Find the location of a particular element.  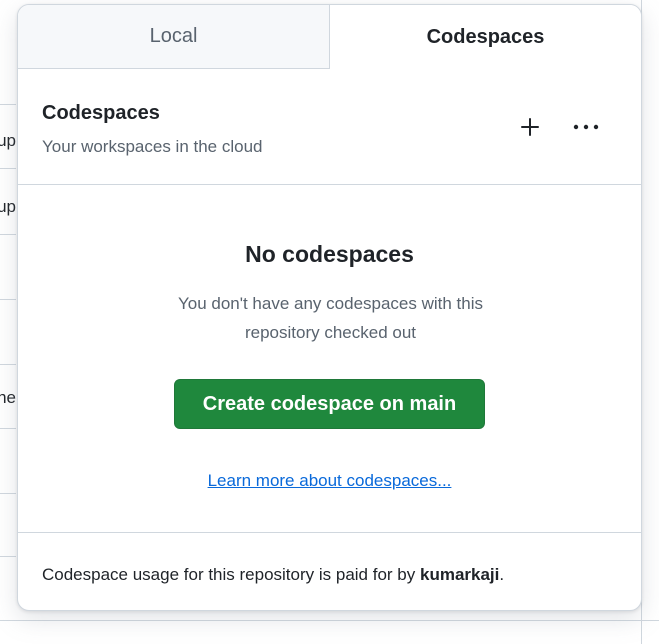

new-codespace-button is located at coordinates (530, 127).